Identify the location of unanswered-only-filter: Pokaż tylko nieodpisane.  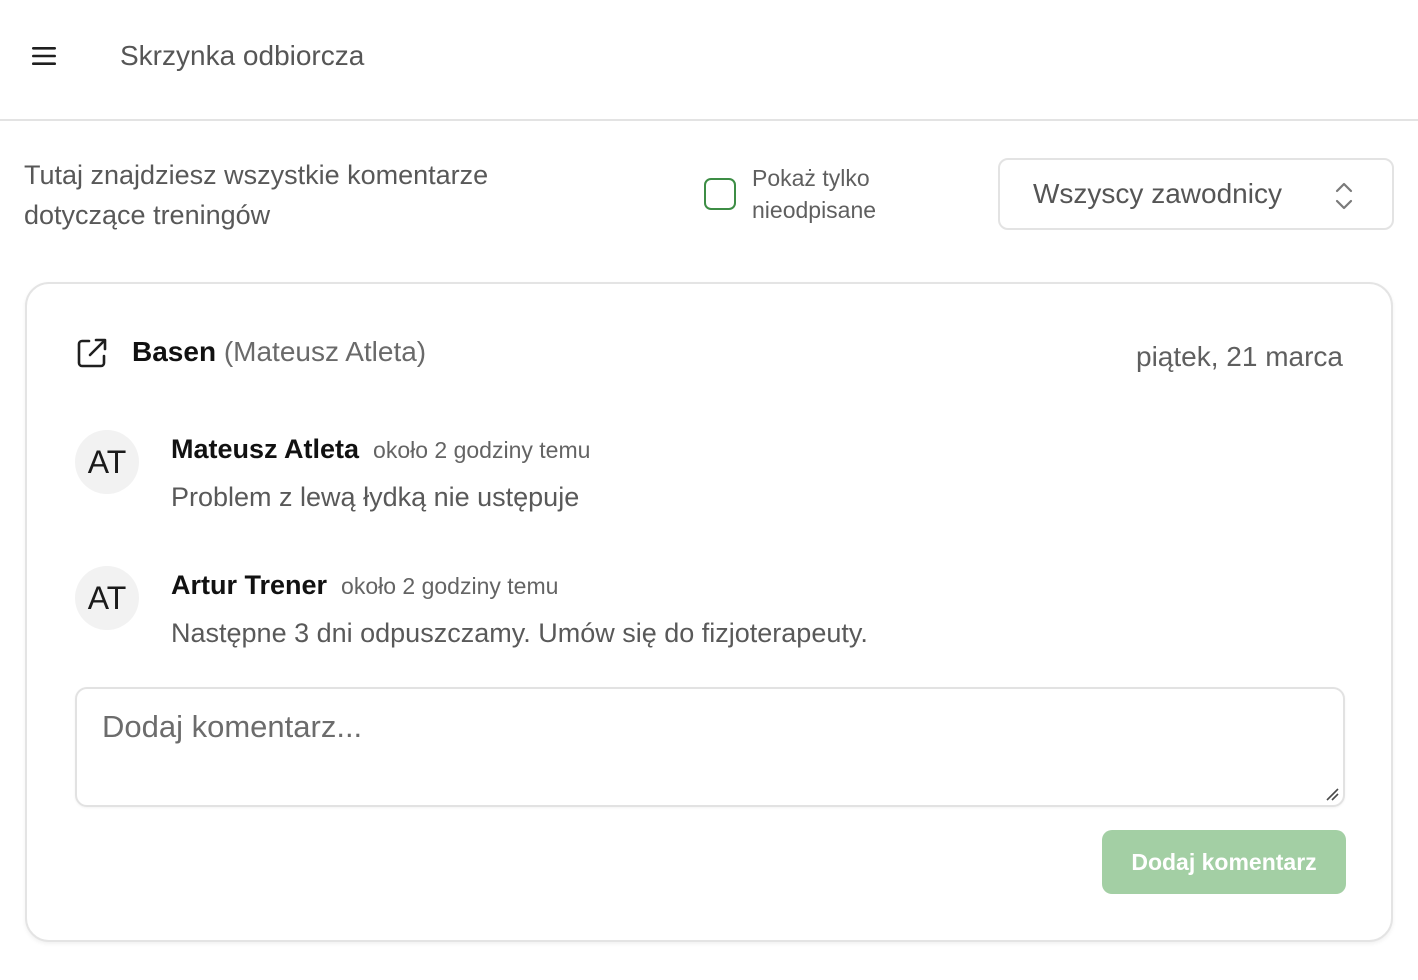
(813, 194).